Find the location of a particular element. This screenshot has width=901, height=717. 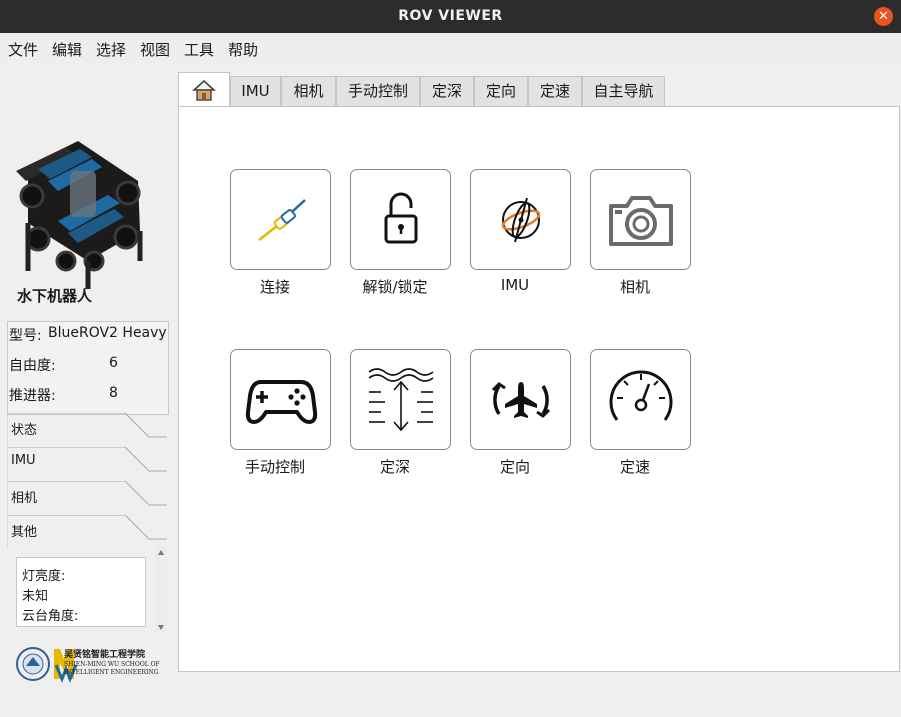

menu-file: 文件 is located at coordinates (23, 49).